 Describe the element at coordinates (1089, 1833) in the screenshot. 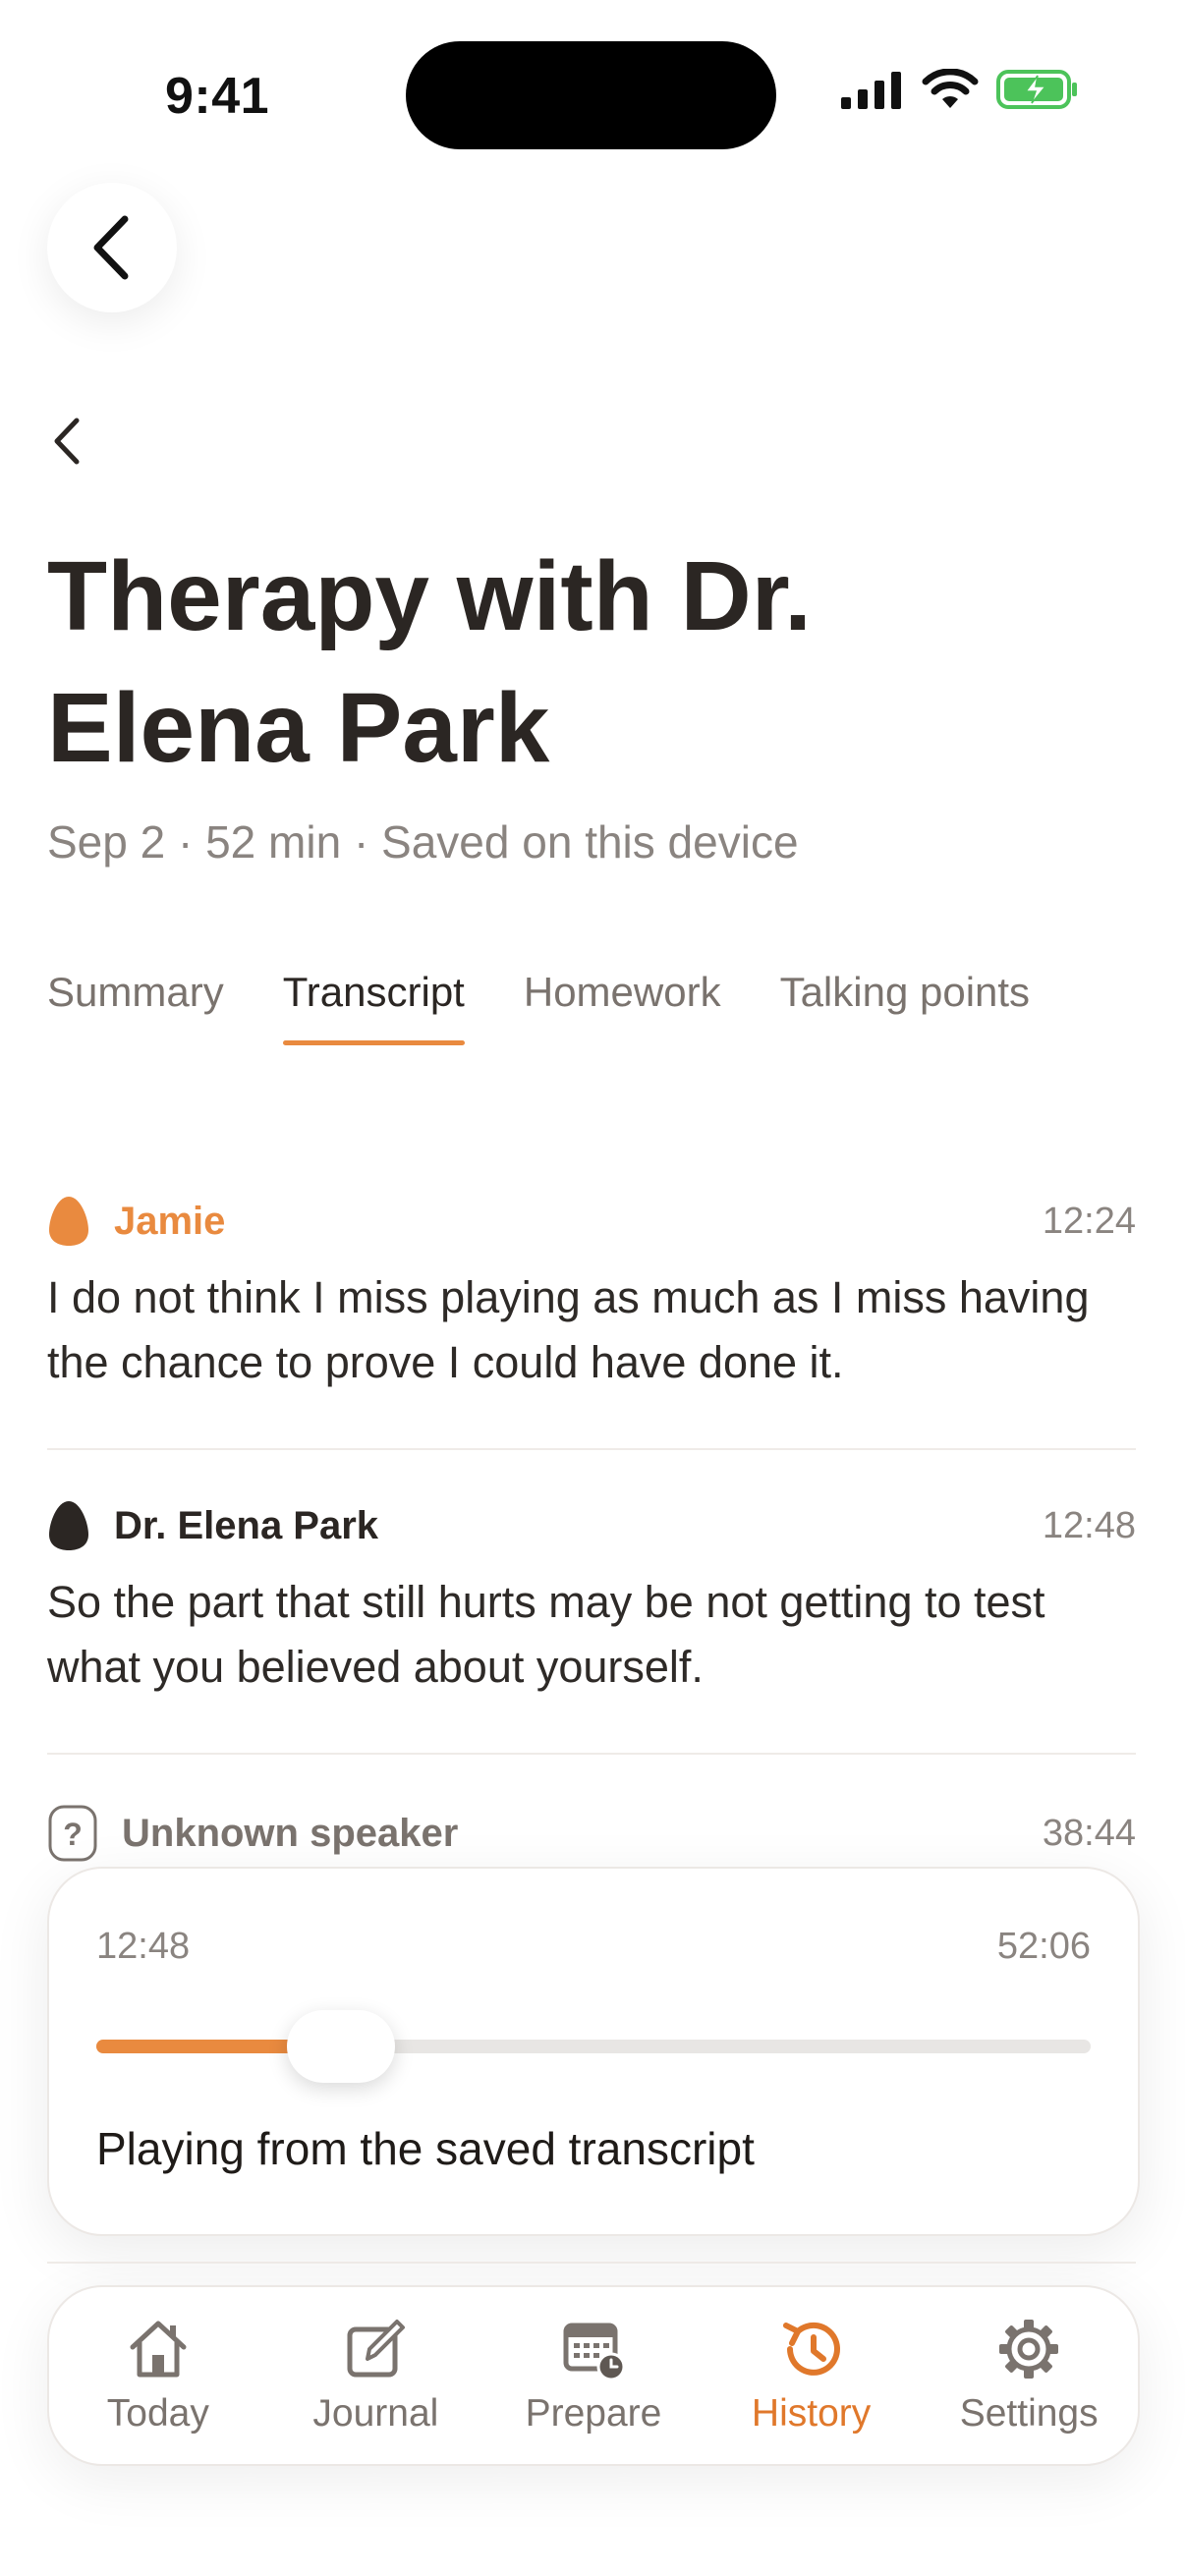

I see `timestamp: 38:44` at that location.